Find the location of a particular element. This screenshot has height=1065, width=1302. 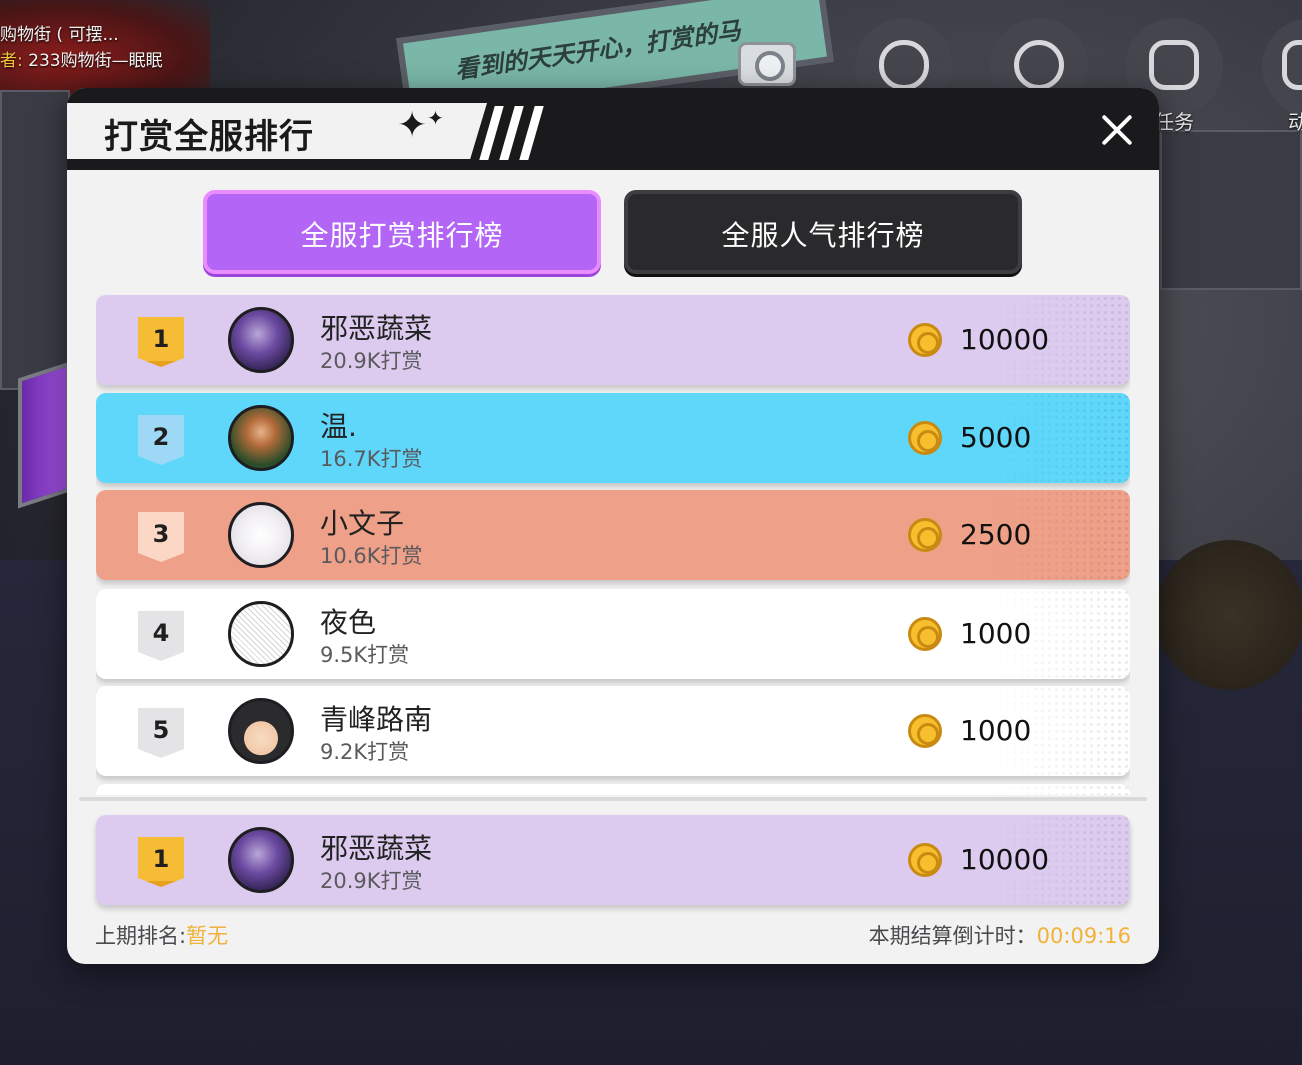

player-reward-total: 9.2K打赏 is located at coordinates (365, 752).